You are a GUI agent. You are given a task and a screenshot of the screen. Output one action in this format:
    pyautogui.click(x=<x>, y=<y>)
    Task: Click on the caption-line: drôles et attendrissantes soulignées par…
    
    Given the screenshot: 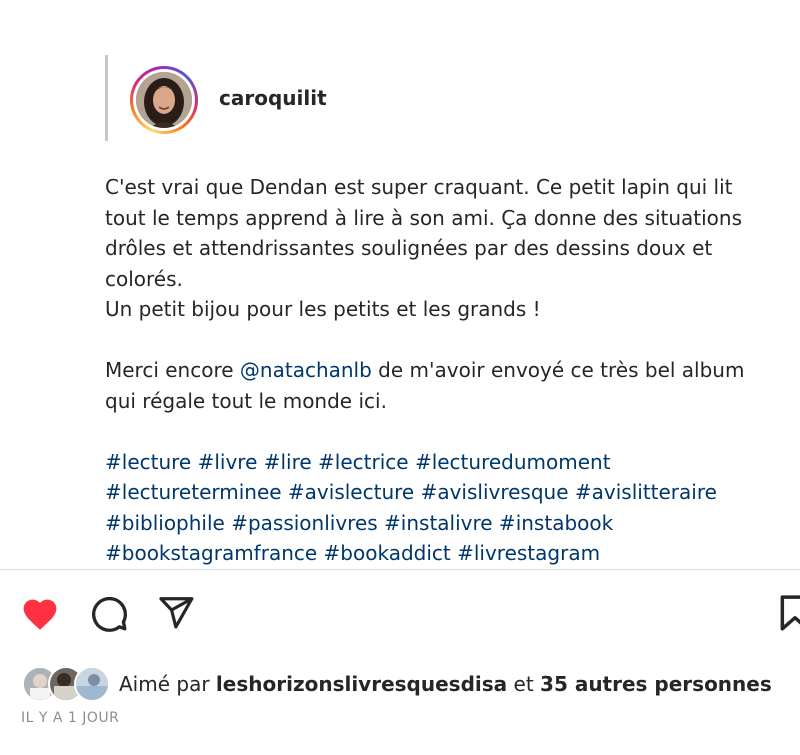 What is the action you would take?
    pyautogui.click(x=409, y=248)
    